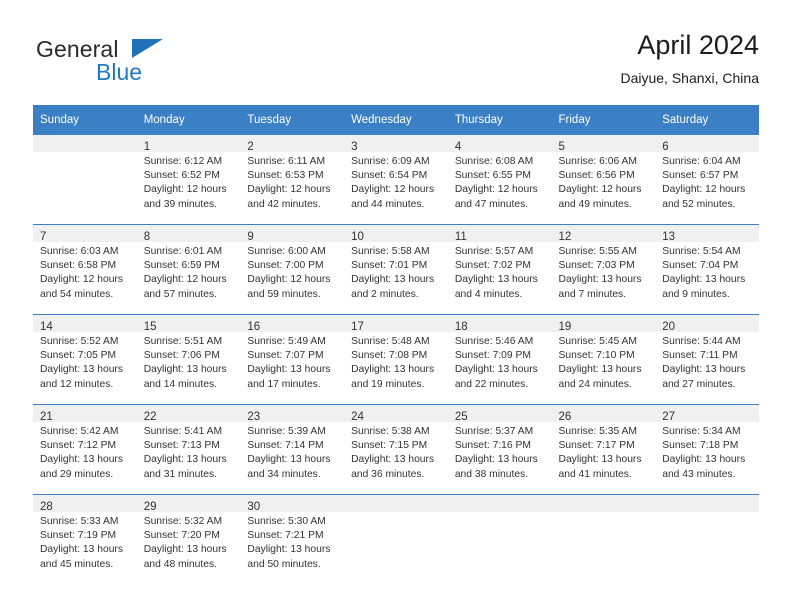  I want to click on weekday-header-saturday: Saturday, so click(707, 119).